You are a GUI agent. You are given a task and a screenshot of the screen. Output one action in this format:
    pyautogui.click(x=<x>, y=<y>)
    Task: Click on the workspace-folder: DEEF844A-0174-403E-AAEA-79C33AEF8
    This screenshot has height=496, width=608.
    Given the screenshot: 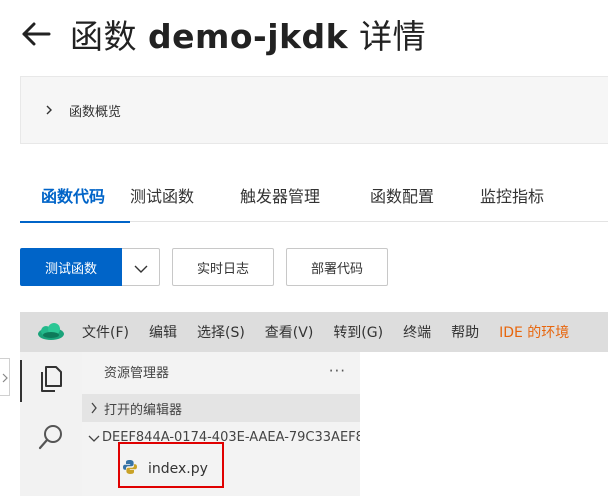 What is the action you would take?
    pyautogui.click(x=221, y=437)
    